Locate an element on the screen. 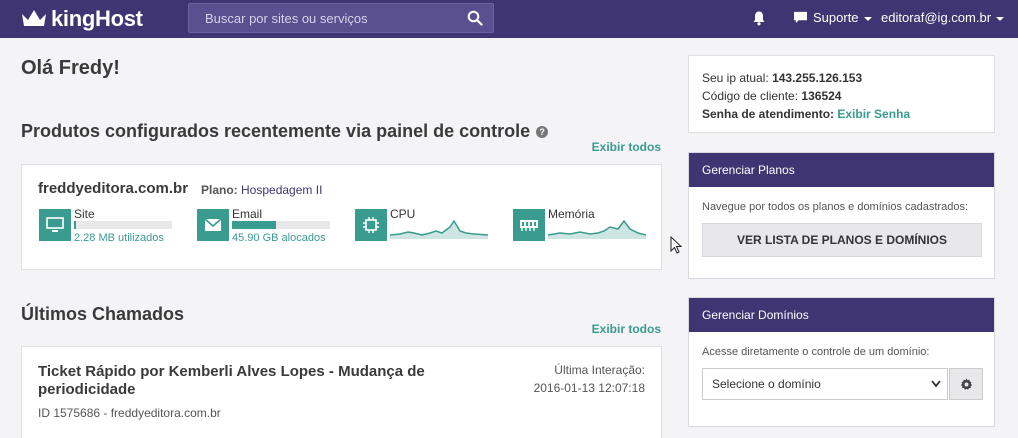 The height and width of the screenshot is (438, 1018). logo-text: kingHost is located at coordinates (97, 18).